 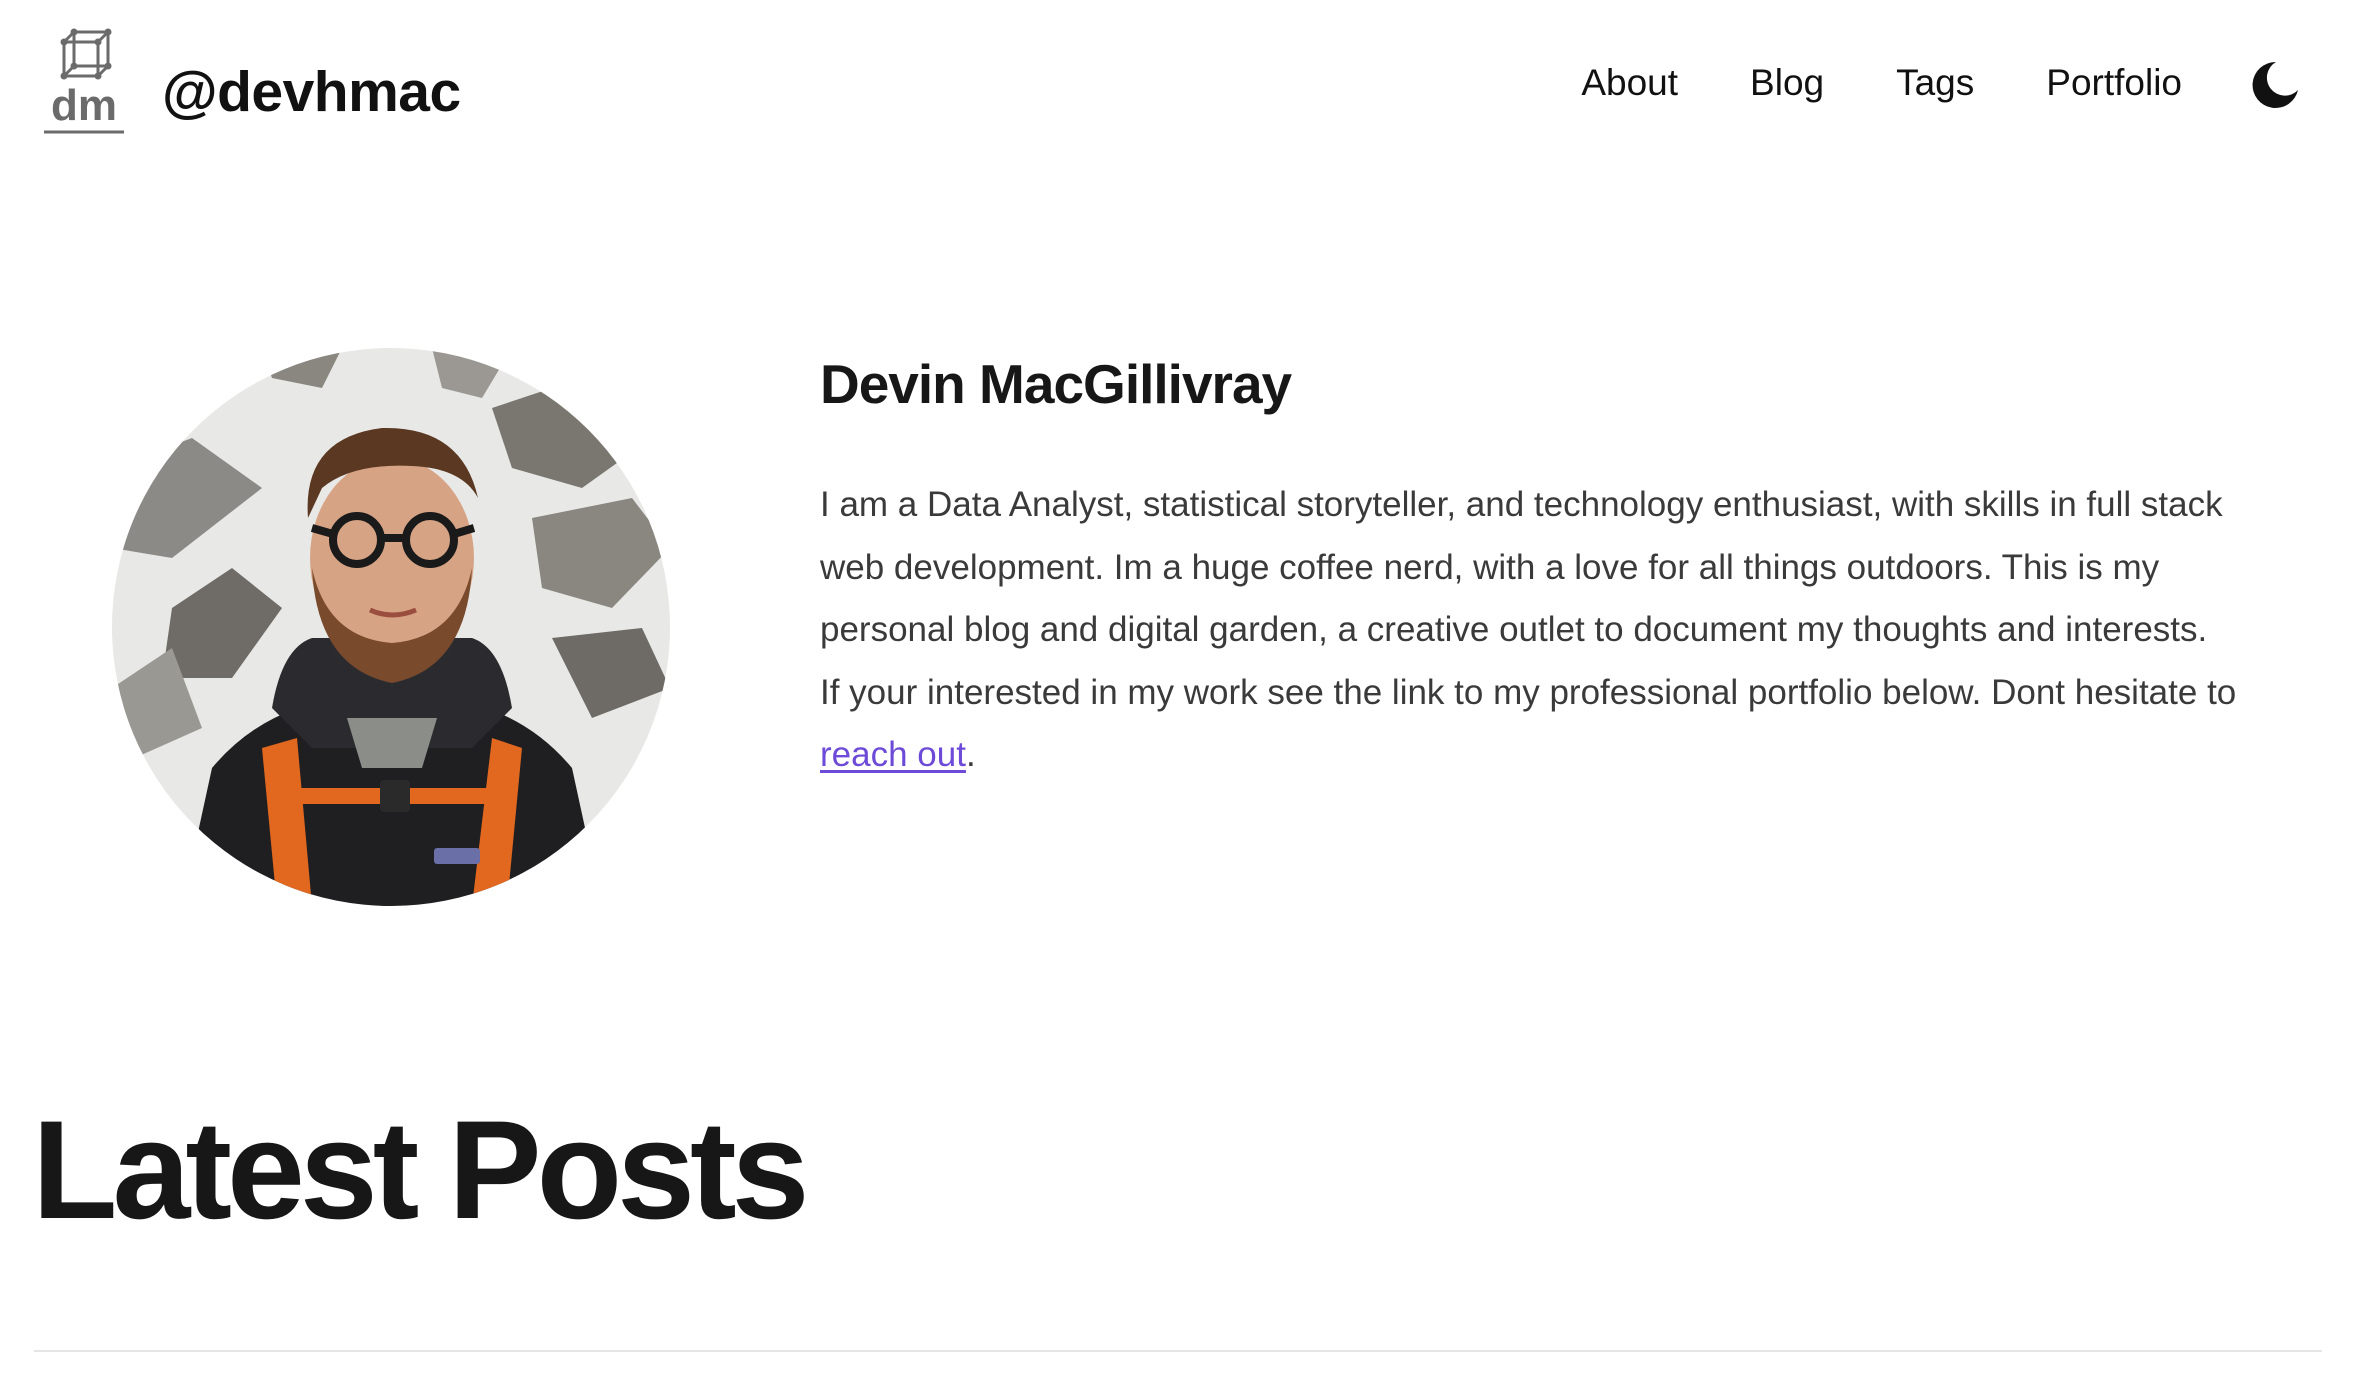 I want to click on logo-text: dm, so click(x=84, y=105).